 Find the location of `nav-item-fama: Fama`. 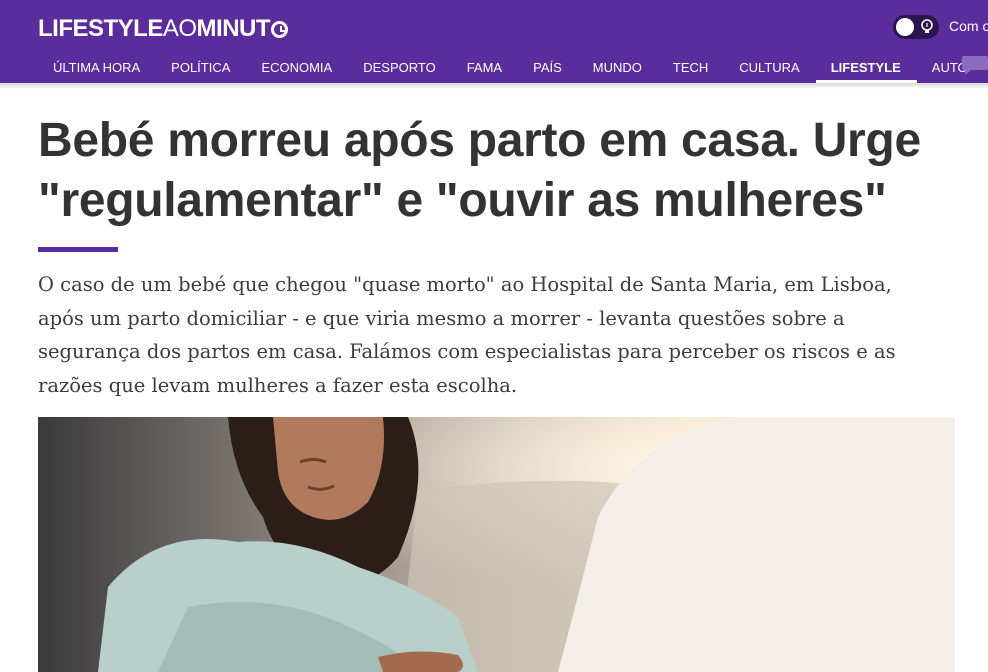

nav-item-fama: Fama is located at coordinates (485, 67).